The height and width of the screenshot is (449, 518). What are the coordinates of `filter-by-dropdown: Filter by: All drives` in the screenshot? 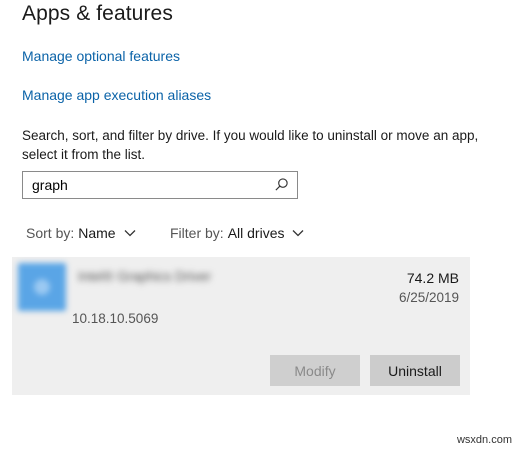 It's located at (237, 233).